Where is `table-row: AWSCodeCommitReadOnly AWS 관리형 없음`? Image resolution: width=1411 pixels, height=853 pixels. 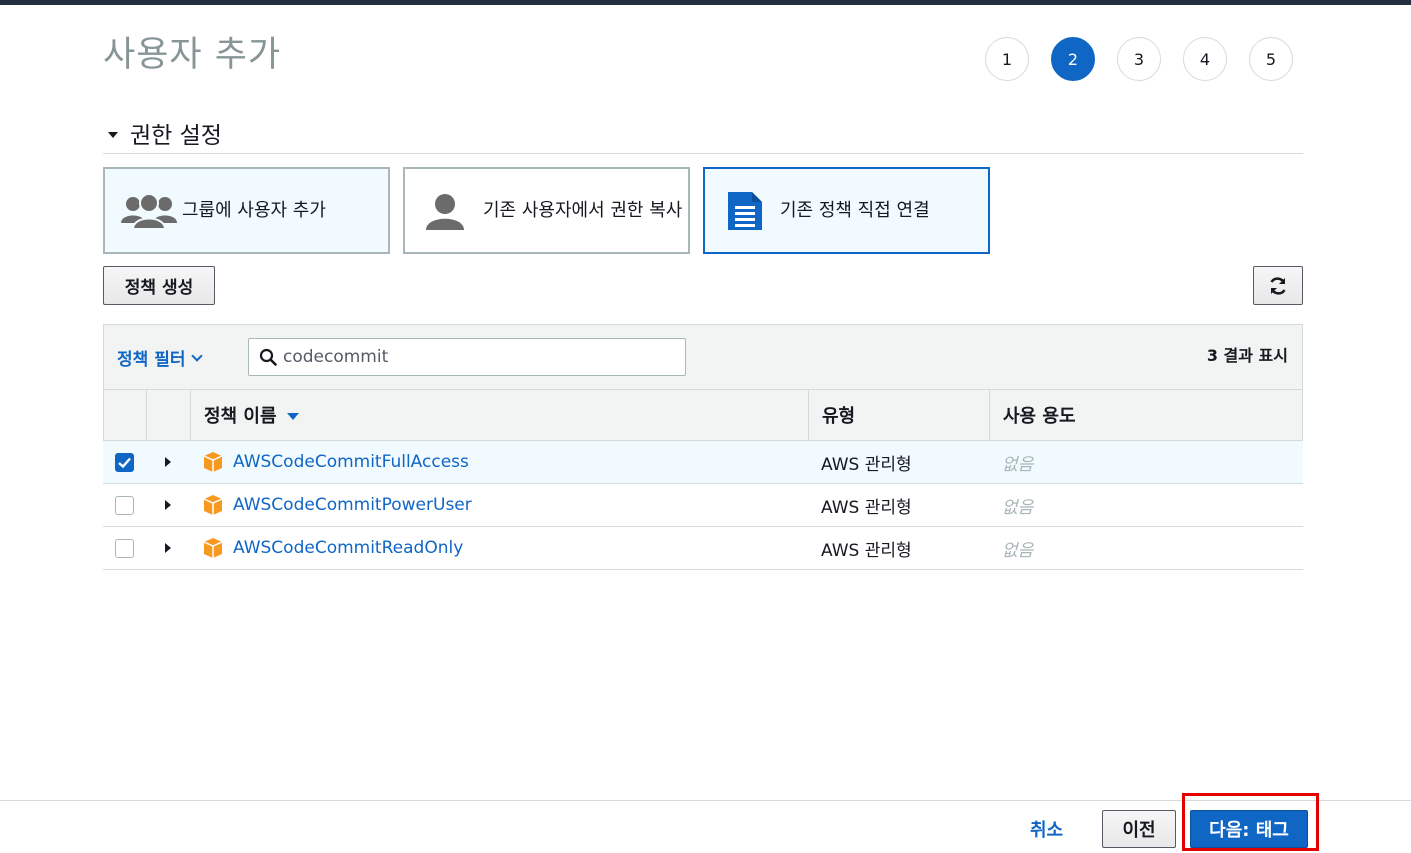 table-row: AWSCodeCommitReadOnly AWS 관리형 없음 is located at coordinates (703, 548).